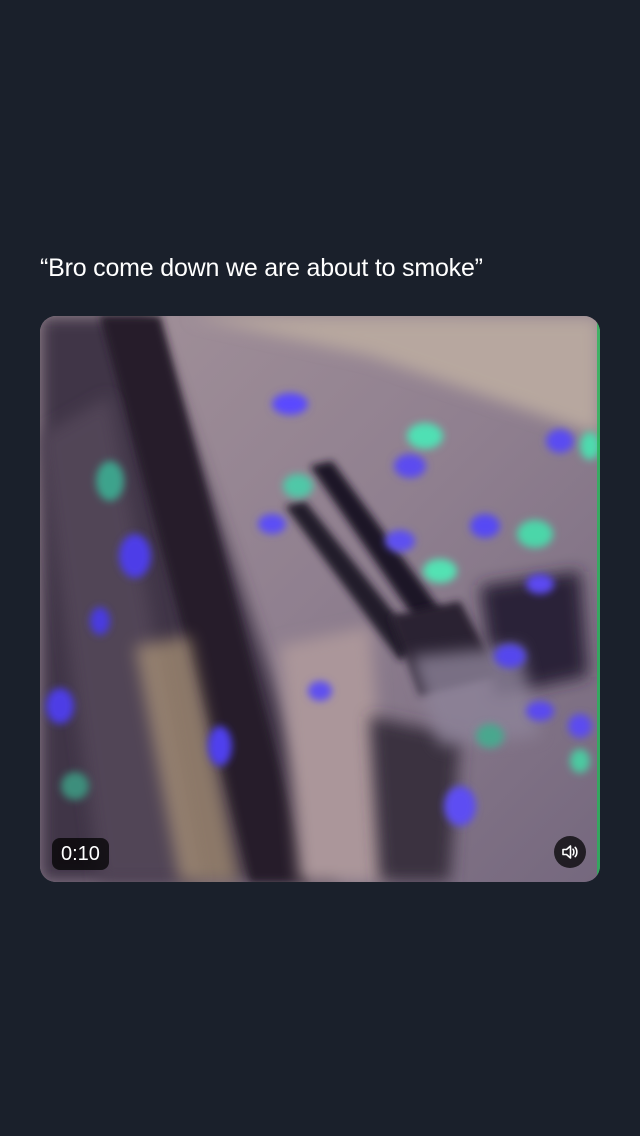 The image size is (640, 1136). Describe the element at coordinates (261, 268) in the screenshot. I see `post-text: “Bro come down we are about to smoke”` at that location.